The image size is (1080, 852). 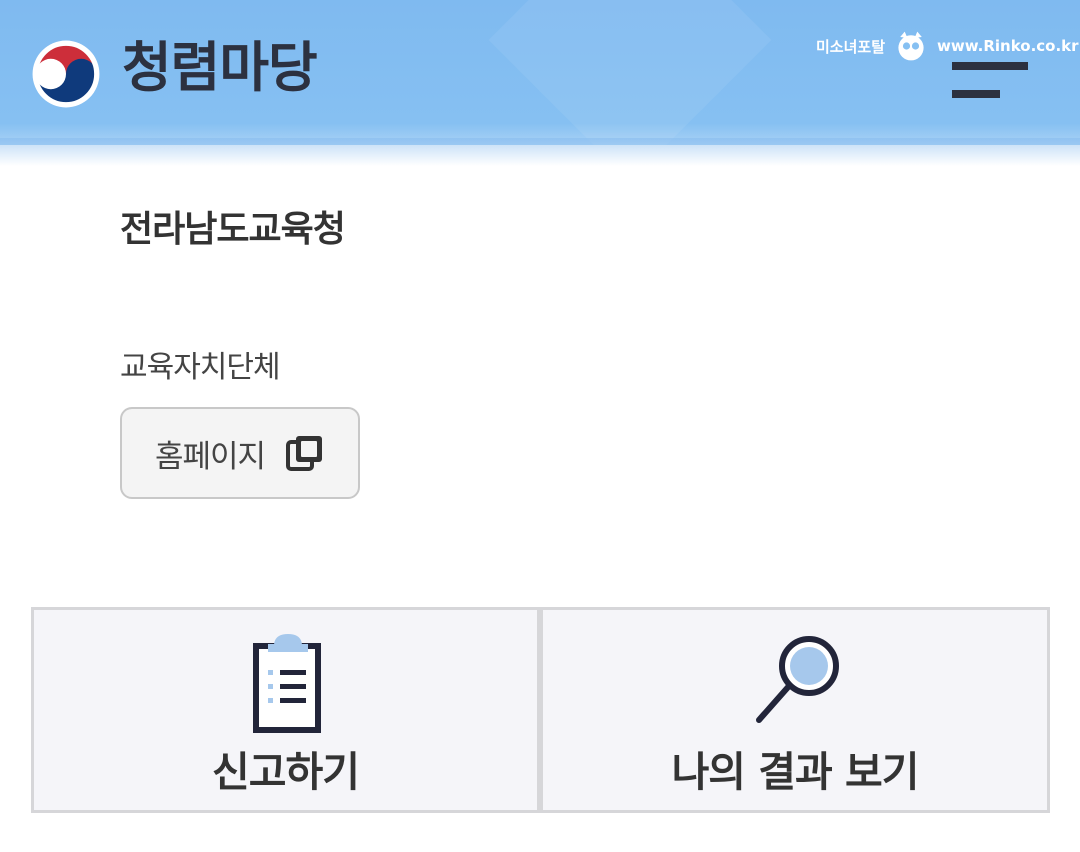 I want to click on my-results-card-label: 나의 결과 보기, so click(x=795, y=772).